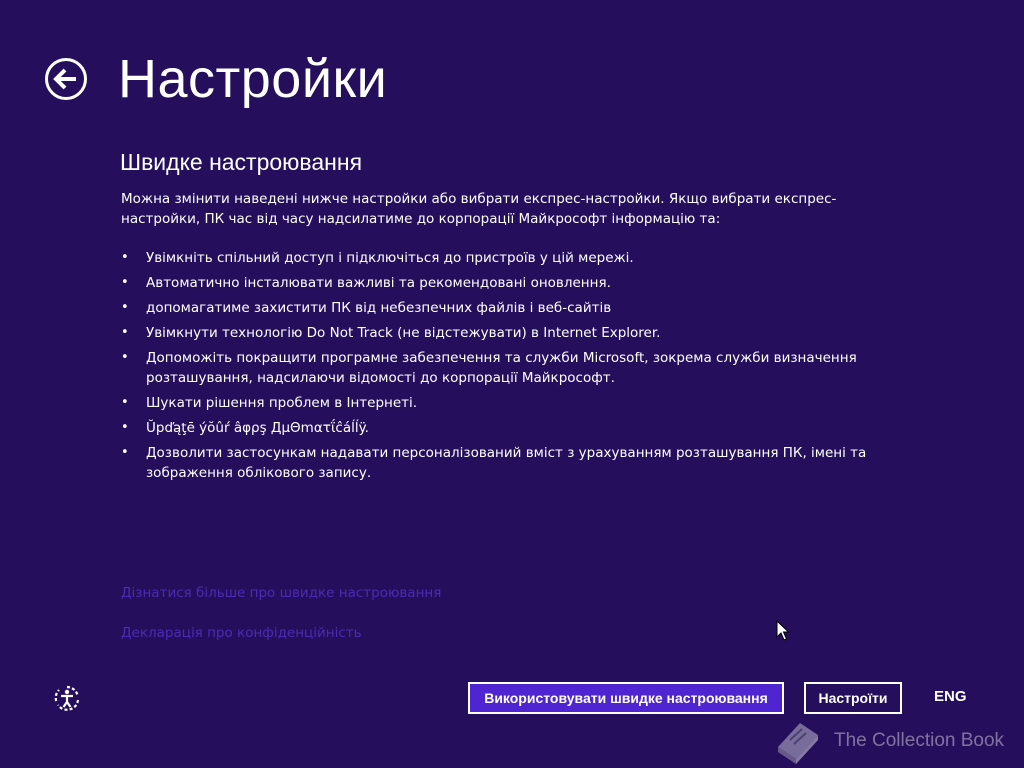 The height and width of the screenshot is (768, 1024). What do you see at coordinates (253, 79) in the screenshot?
I see `page-title: Настройки` at bounding box center [253, 79].